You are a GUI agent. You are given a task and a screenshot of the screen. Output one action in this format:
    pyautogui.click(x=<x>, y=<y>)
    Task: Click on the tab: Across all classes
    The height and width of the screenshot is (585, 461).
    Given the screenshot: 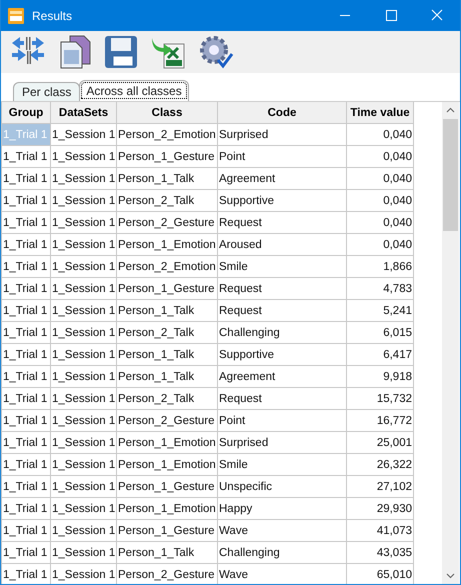 What is the action you would take?
    pyautogui.click(x=134, y=90)
    